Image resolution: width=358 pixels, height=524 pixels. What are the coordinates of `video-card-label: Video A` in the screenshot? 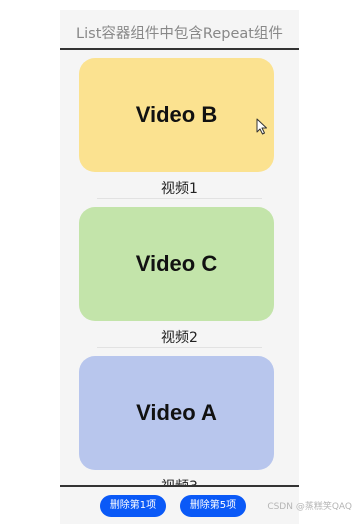 It's located at (176, 412).